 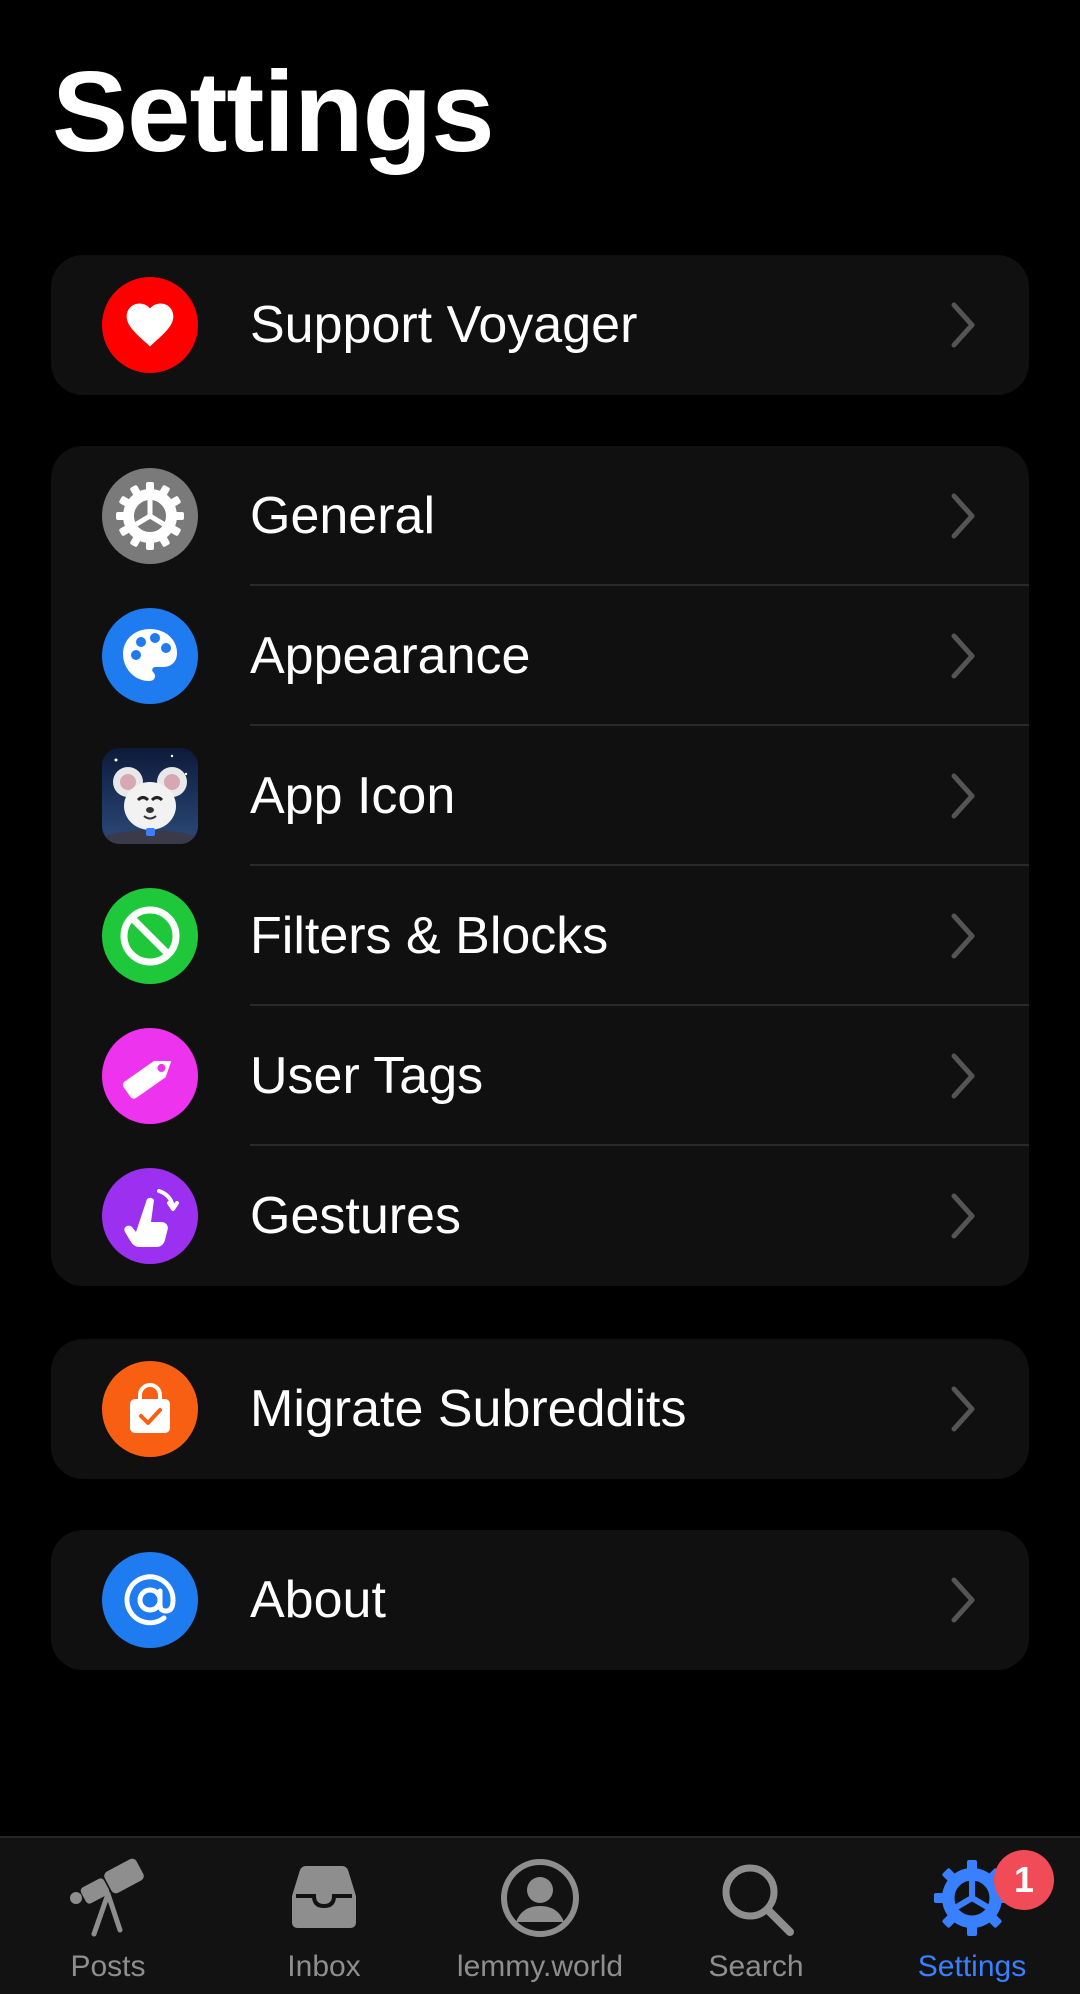 What do you see at coordinates (540, 1076) in the screenshot?
I see `settings-item-user-tags: User Tags` at bounding box center [540, 1076].